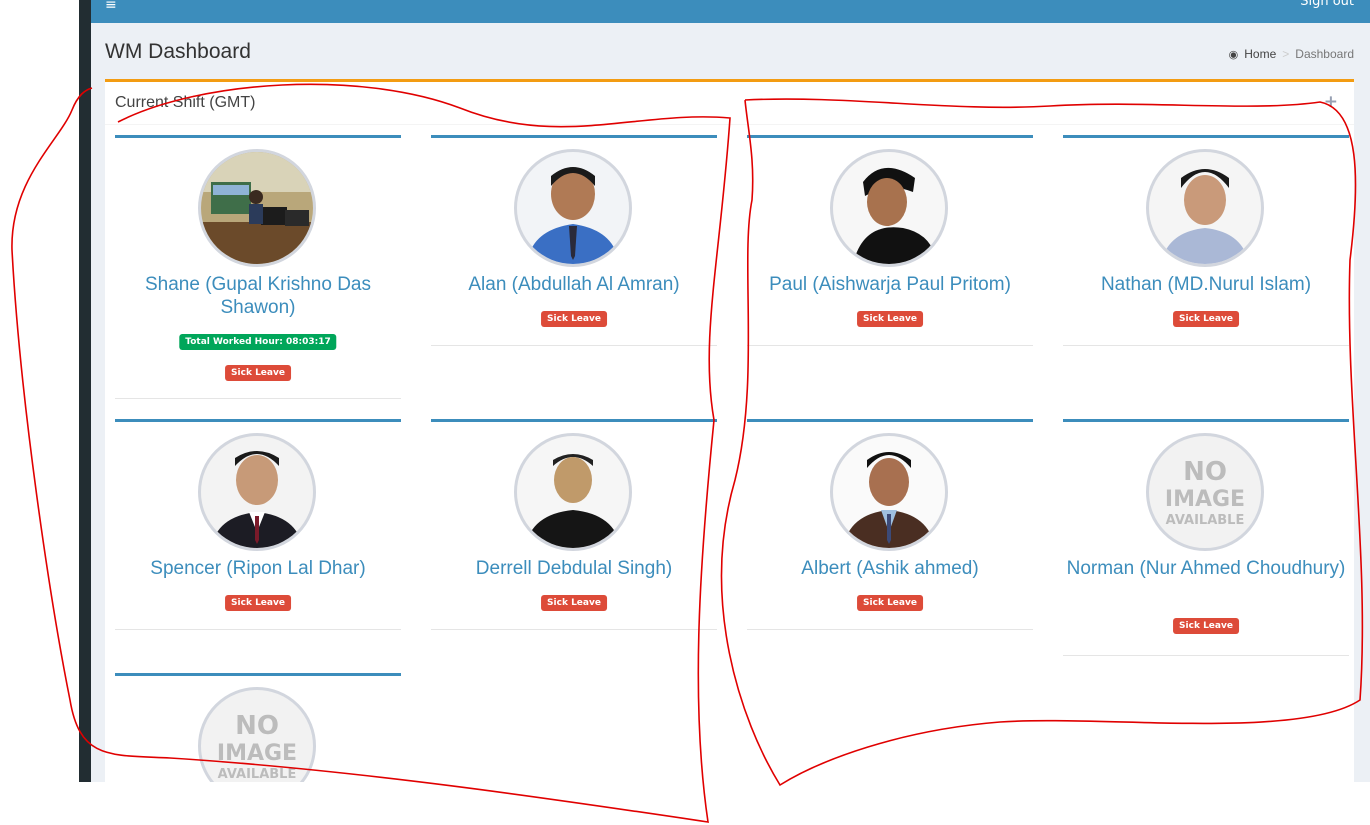  I want to click on employee-name: Norman (Nur Ahmed Choudhury), so click(1206, 568).